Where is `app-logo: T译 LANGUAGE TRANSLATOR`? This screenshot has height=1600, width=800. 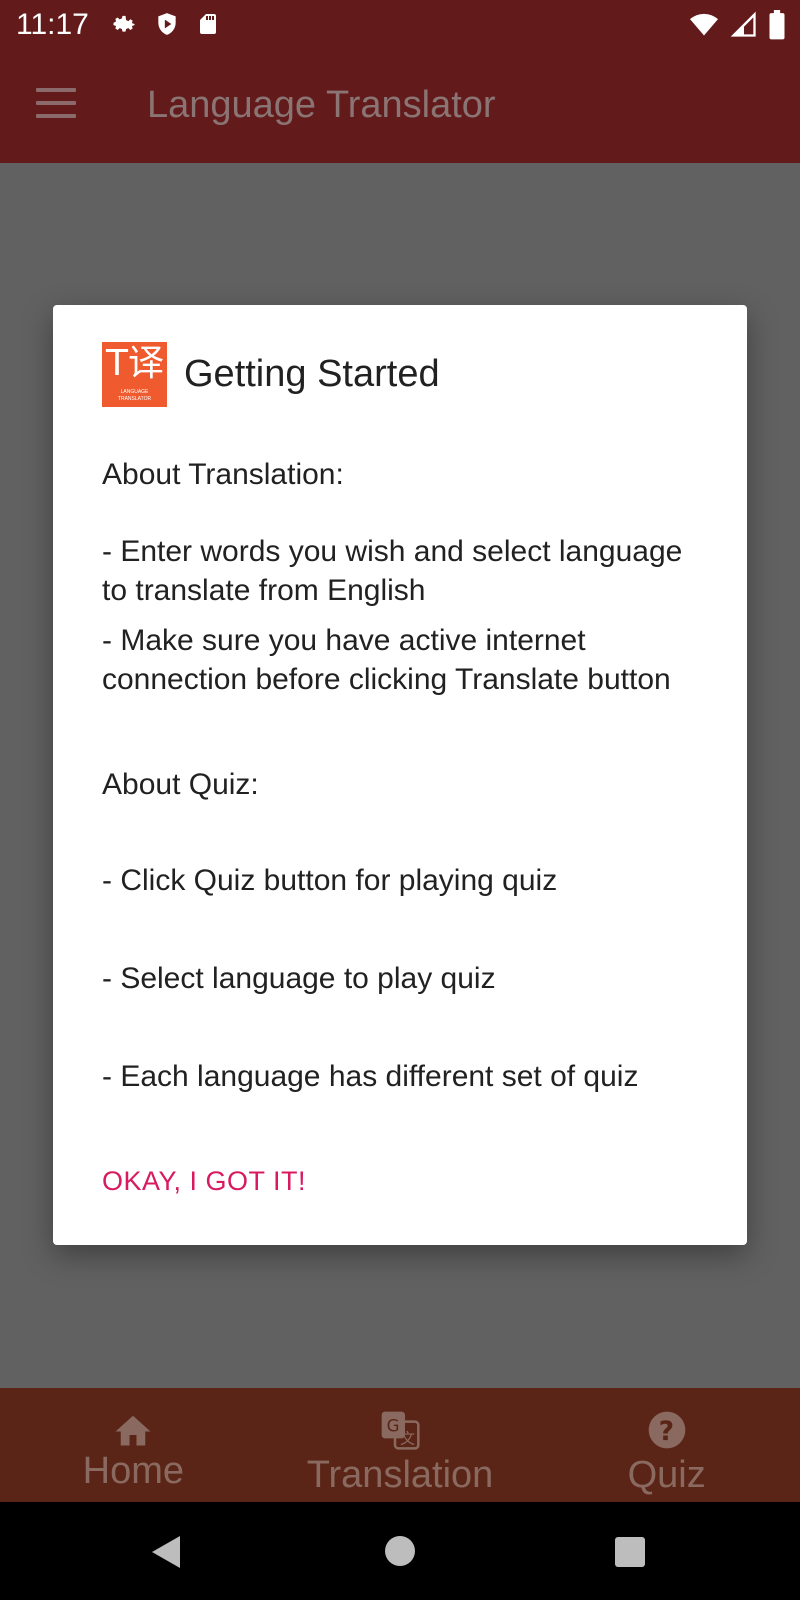 app-logo: T译 LANGUAGE TRANSLATOR is located at coordinates (134, 374).